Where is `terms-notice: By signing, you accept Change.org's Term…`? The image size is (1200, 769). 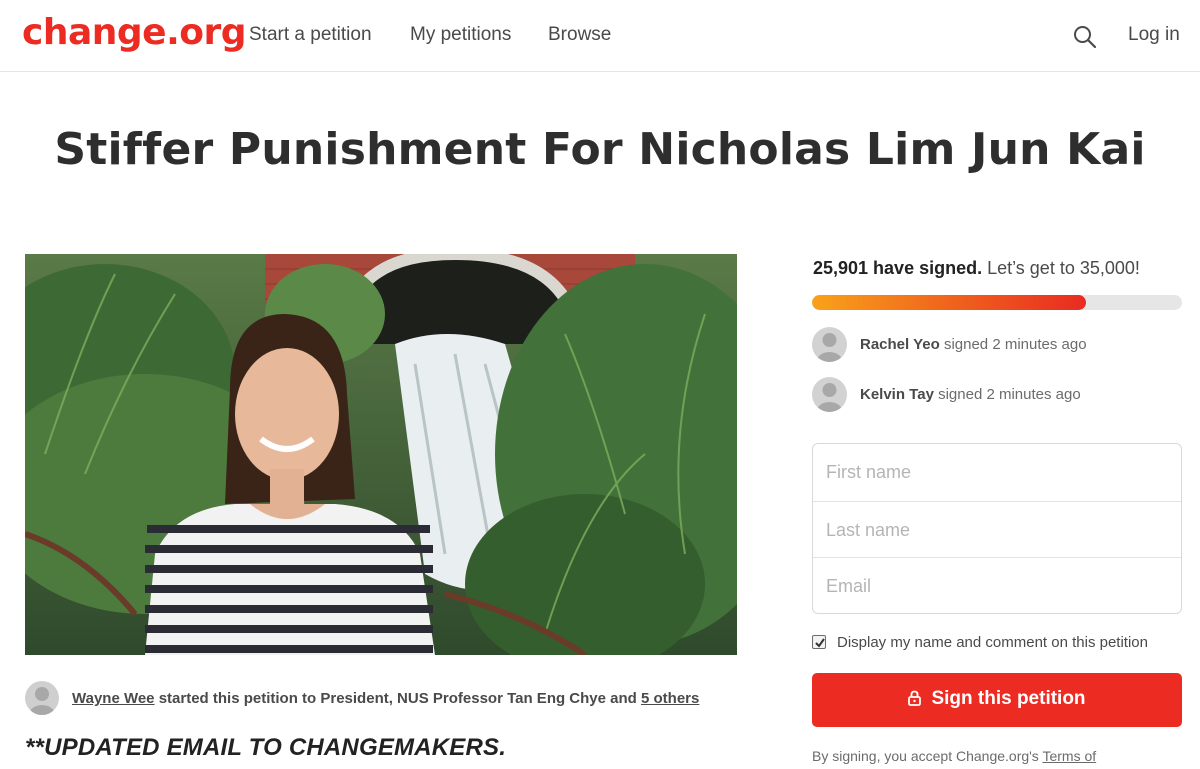
terms-notice: By signing, you accept Change.org's Term… is located at coordinates (954, 756).